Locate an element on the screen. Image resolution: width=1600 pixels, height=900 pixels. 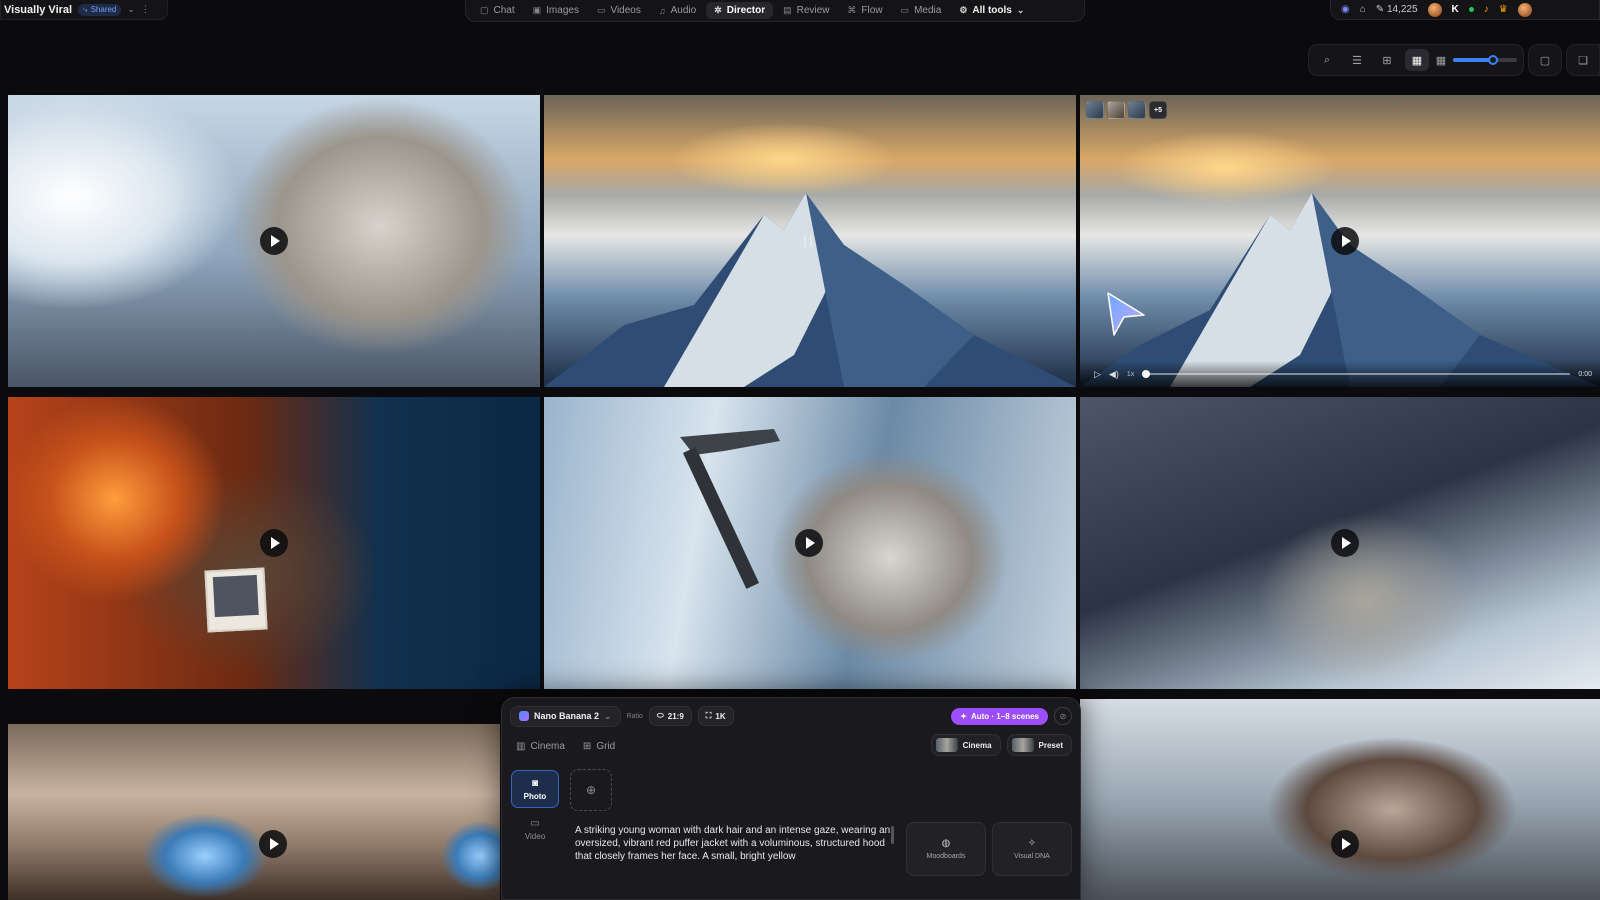
cursor-arrow-icon is located at coordinates (1126, 314).